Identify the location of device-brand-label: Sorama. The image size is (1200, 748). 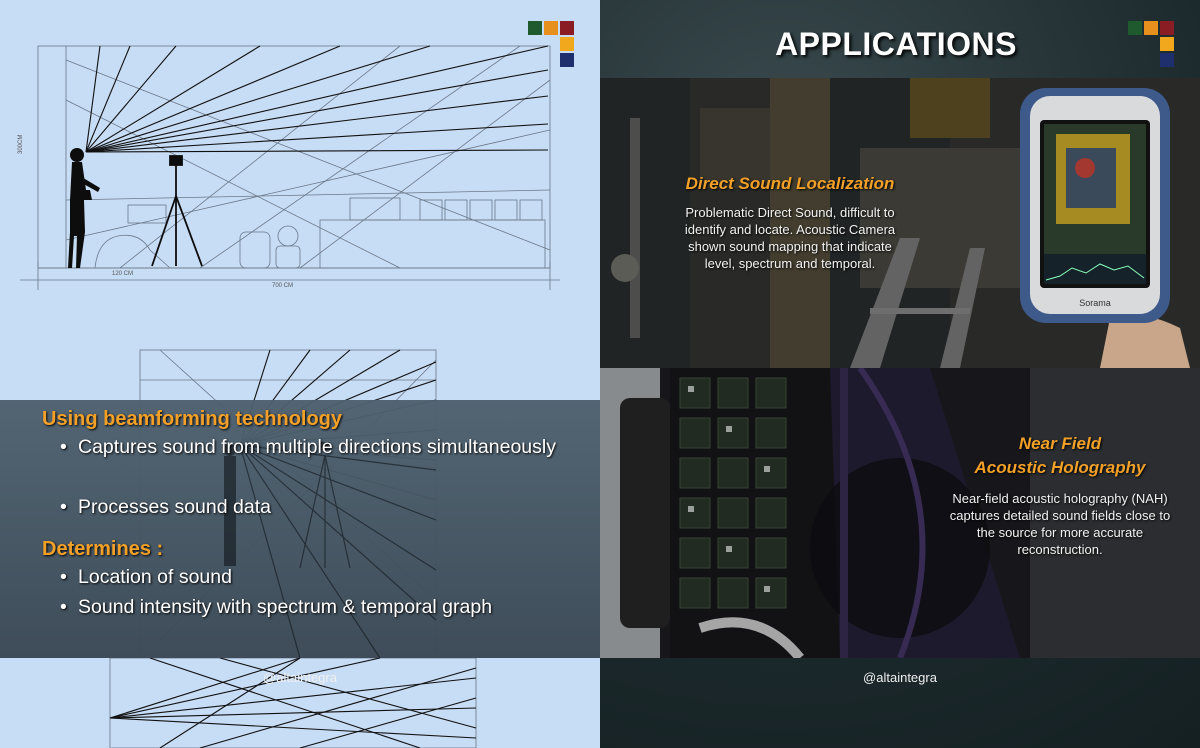
(1095, 303).